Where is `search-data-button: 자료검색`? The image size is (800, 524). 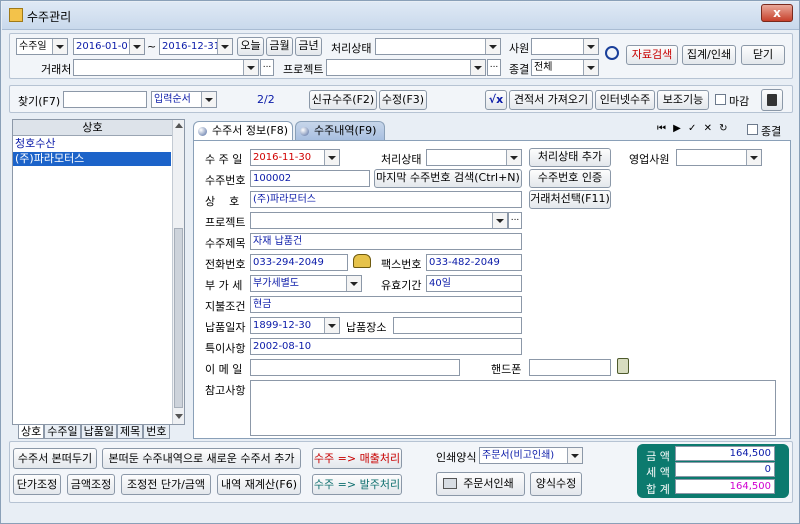
search-data-button: 자료검색 is located at coordinates (652, 55).